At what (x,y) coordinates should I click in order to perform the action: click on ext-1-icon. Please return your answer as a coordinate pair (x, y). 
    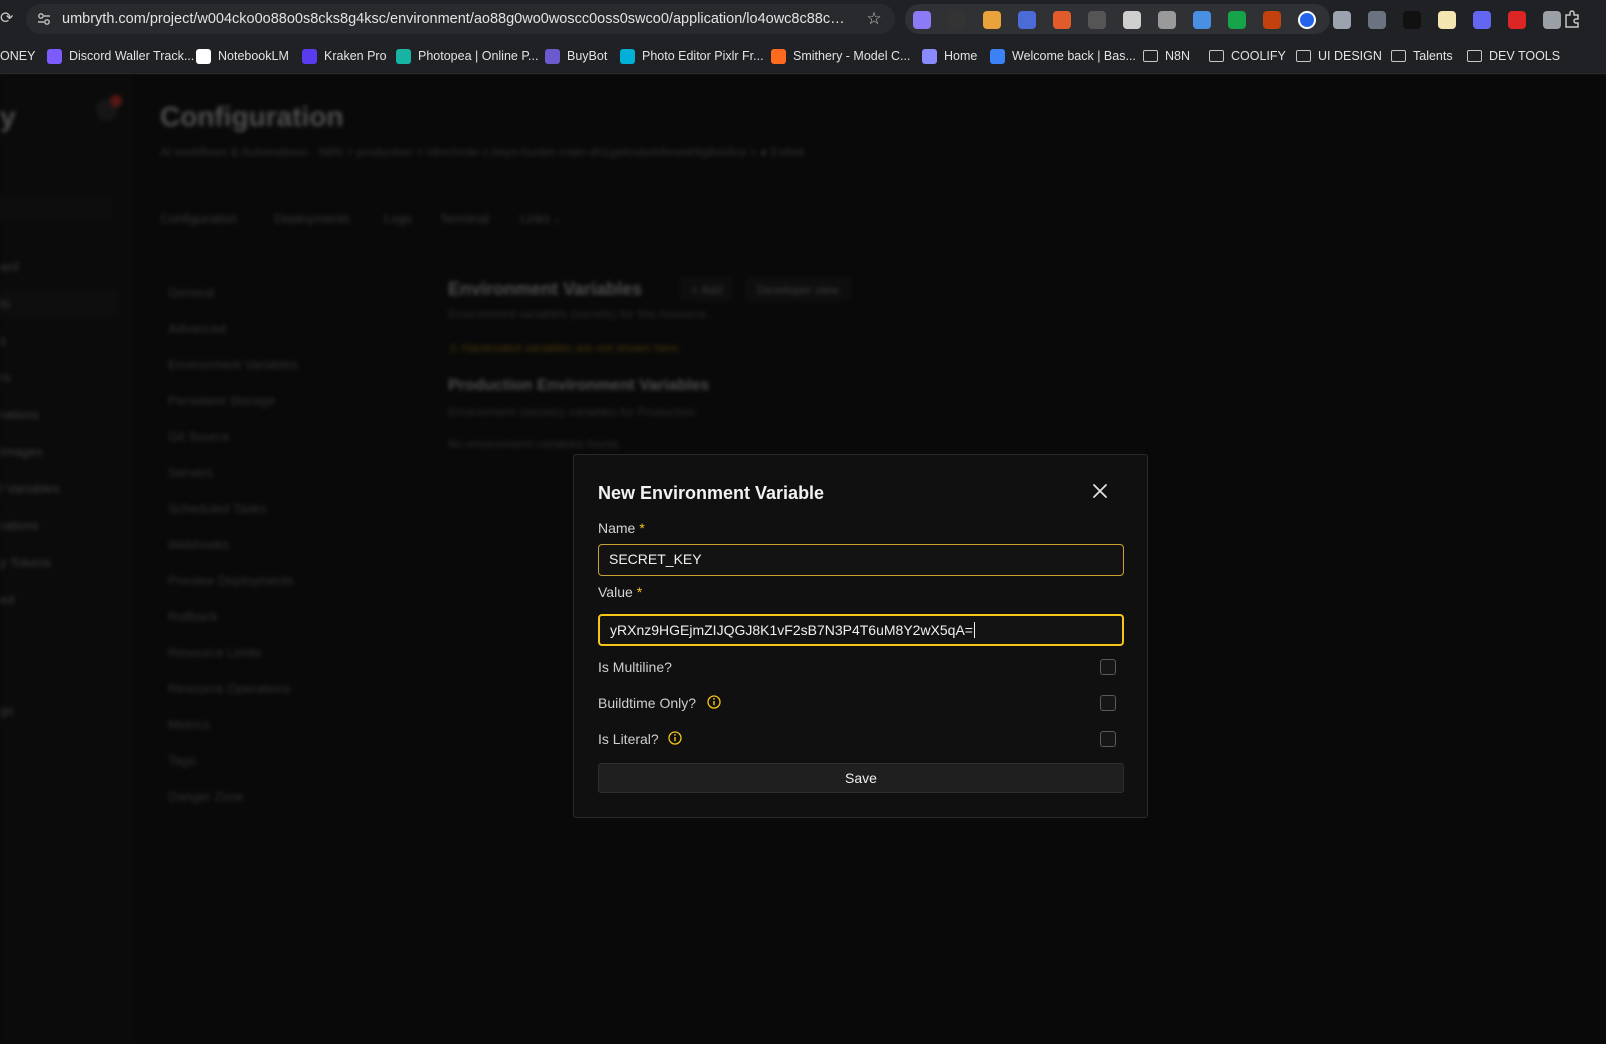
    Looking at the image, I should click on (922, 20).